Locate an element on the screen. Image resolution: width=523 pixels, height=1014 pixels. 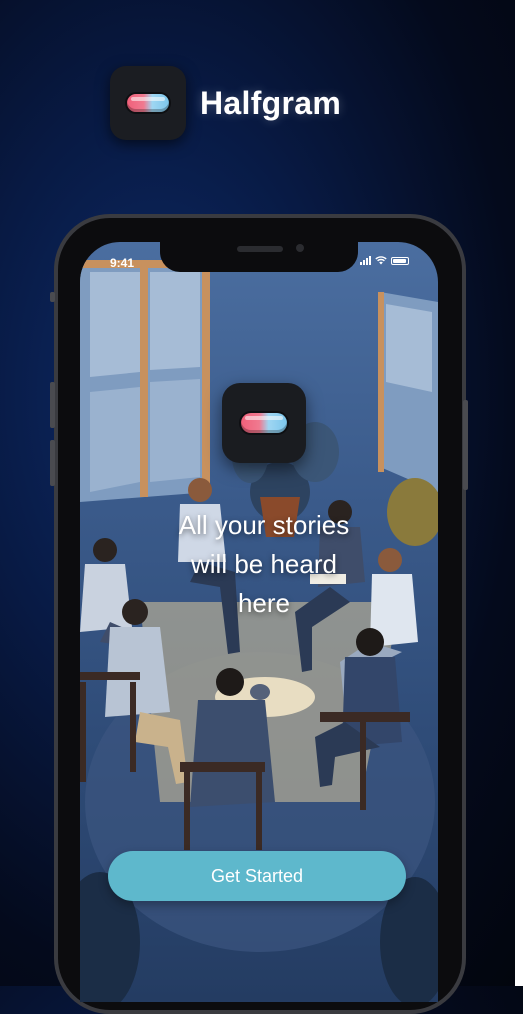
wifi-icon is located at coordinates (381, 260).